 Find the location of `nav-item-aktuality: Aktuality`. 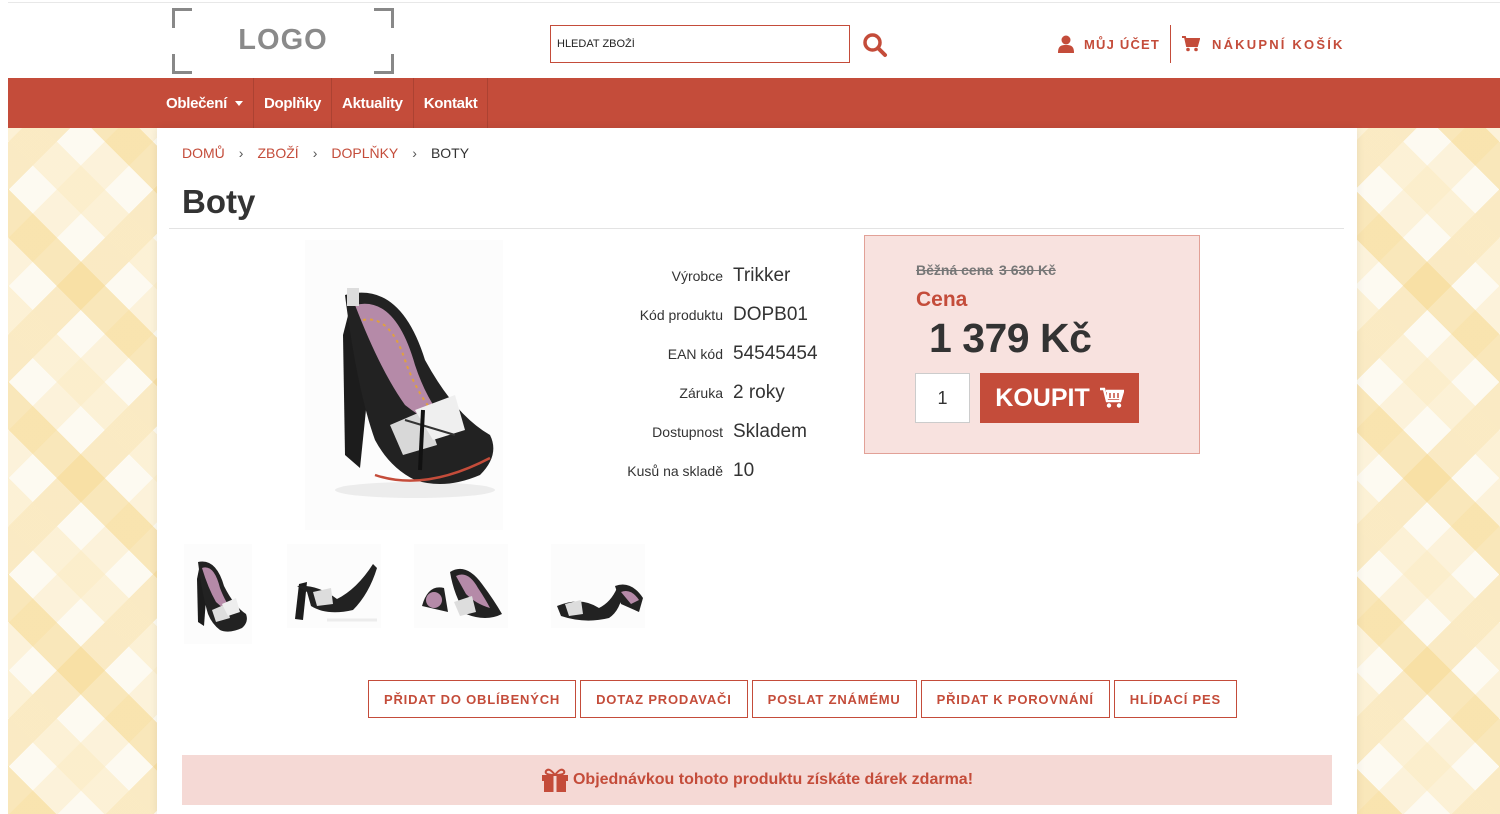

nav-item-aktuality: Aktuality is located at coordinates (373, 103).